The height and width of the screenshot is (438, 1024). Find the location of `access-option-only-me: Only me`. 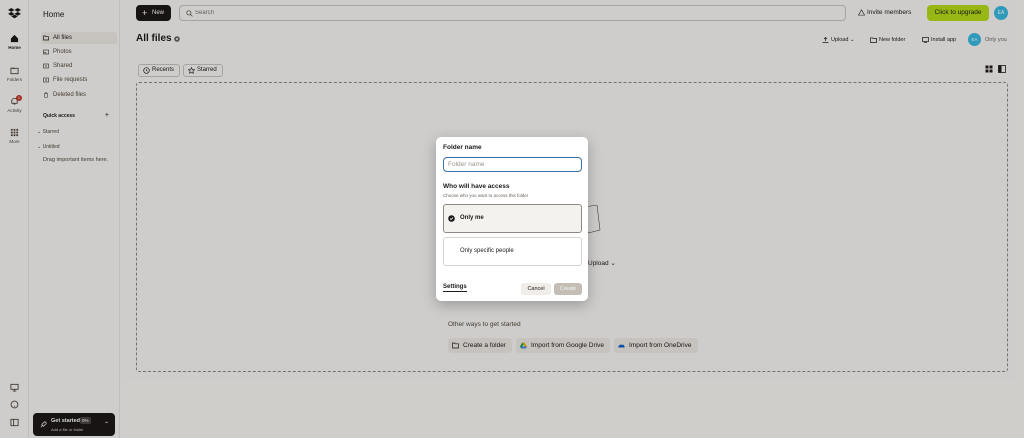

access-option-only-me: Only me is located at coordinates (512, 218).